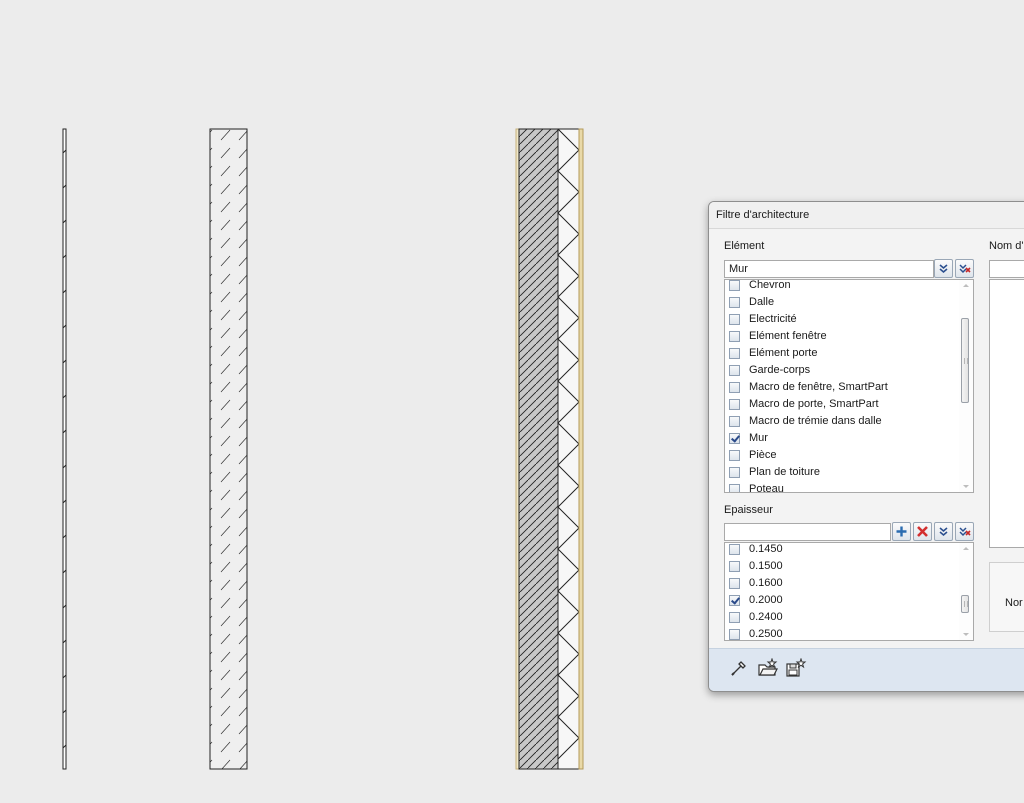 This screenshot has height=803, width=1024. I want to click on list-item-label: 0.2500, so click(766, 634).